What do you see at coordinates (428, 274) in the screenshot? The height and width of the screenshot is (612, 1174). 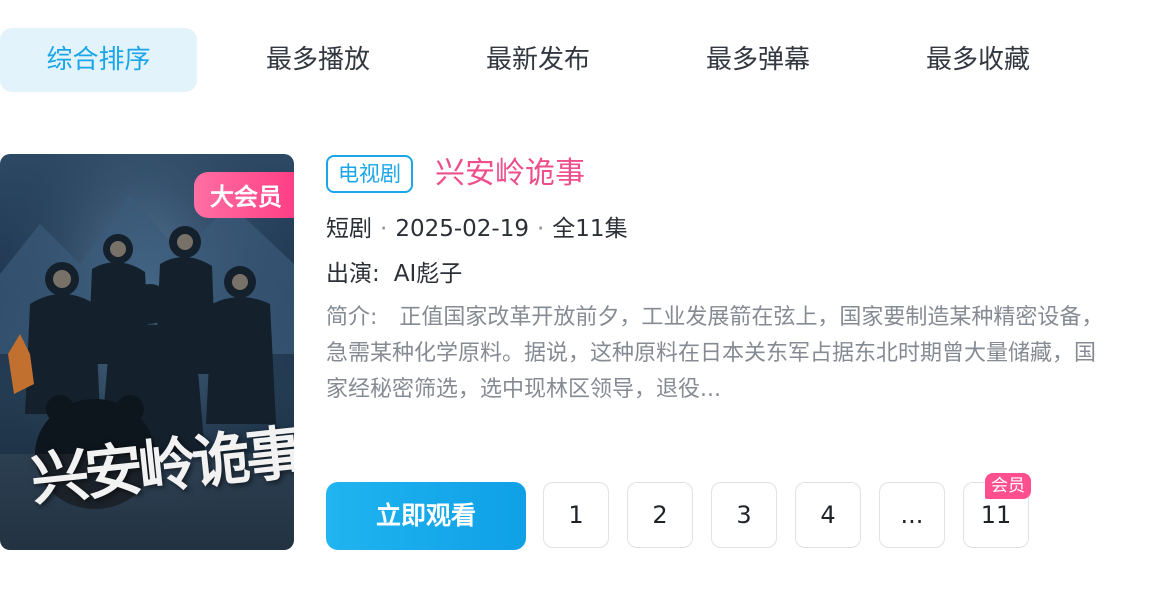 I see `cast-value: AI彪子` at bounding box center [428, 274].